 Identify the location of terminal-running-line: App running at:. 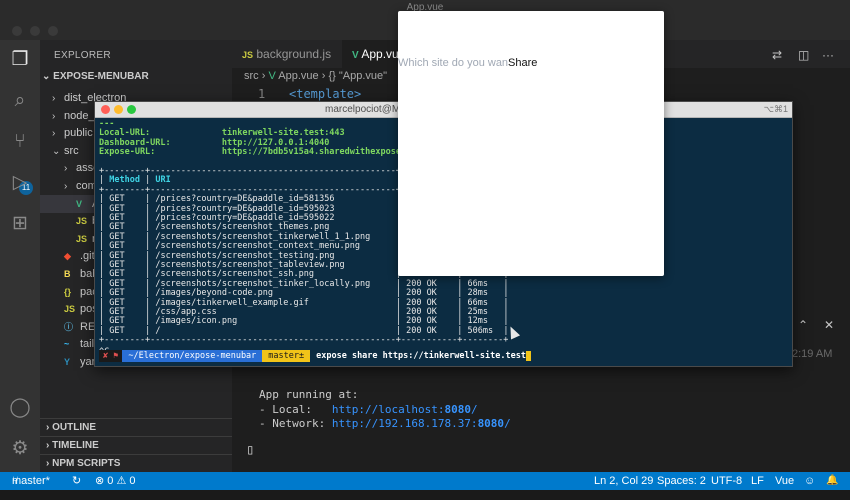
(309, 394).